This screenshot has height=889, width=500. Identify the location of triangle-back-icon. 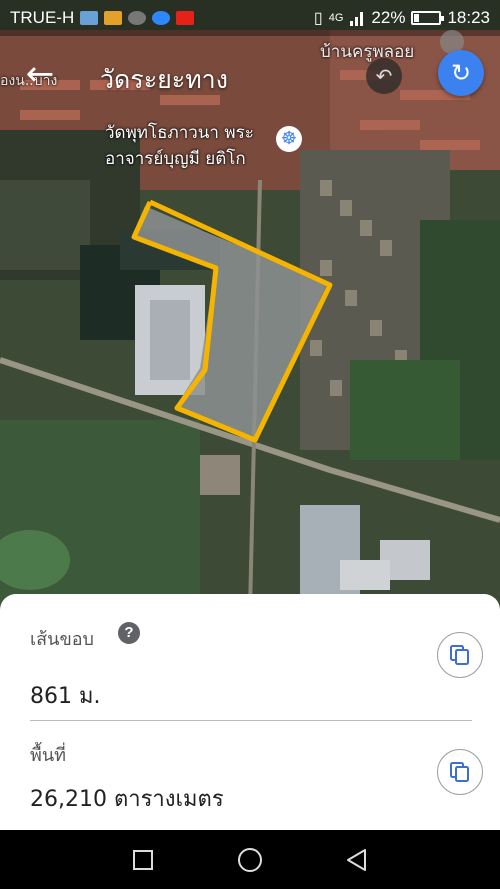
(356, 859).